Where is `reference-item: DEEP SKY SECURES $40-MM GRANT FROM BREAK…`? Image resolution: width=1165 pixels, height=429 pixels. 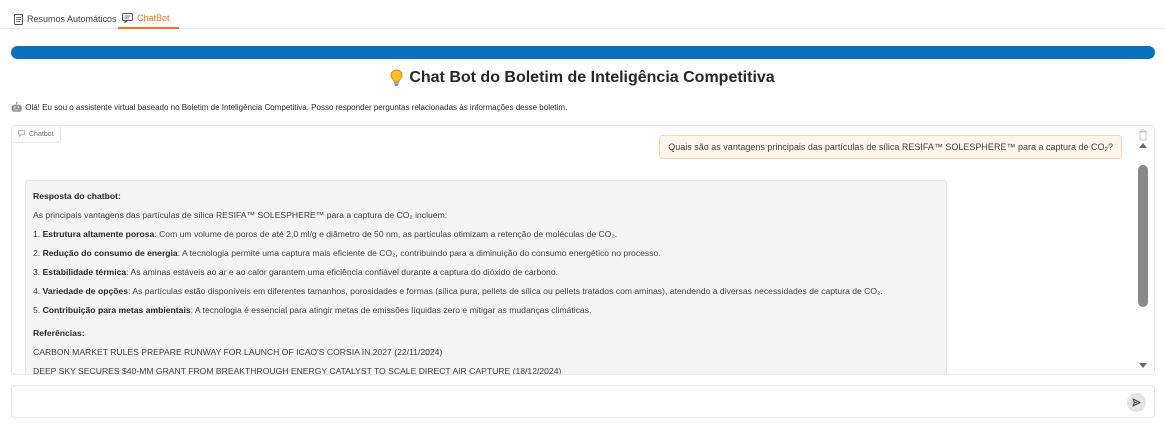 reference-item: DEEP SKY SECURES $40-MM GRANT FROM BREAK… is located at coordinates (297, 370).